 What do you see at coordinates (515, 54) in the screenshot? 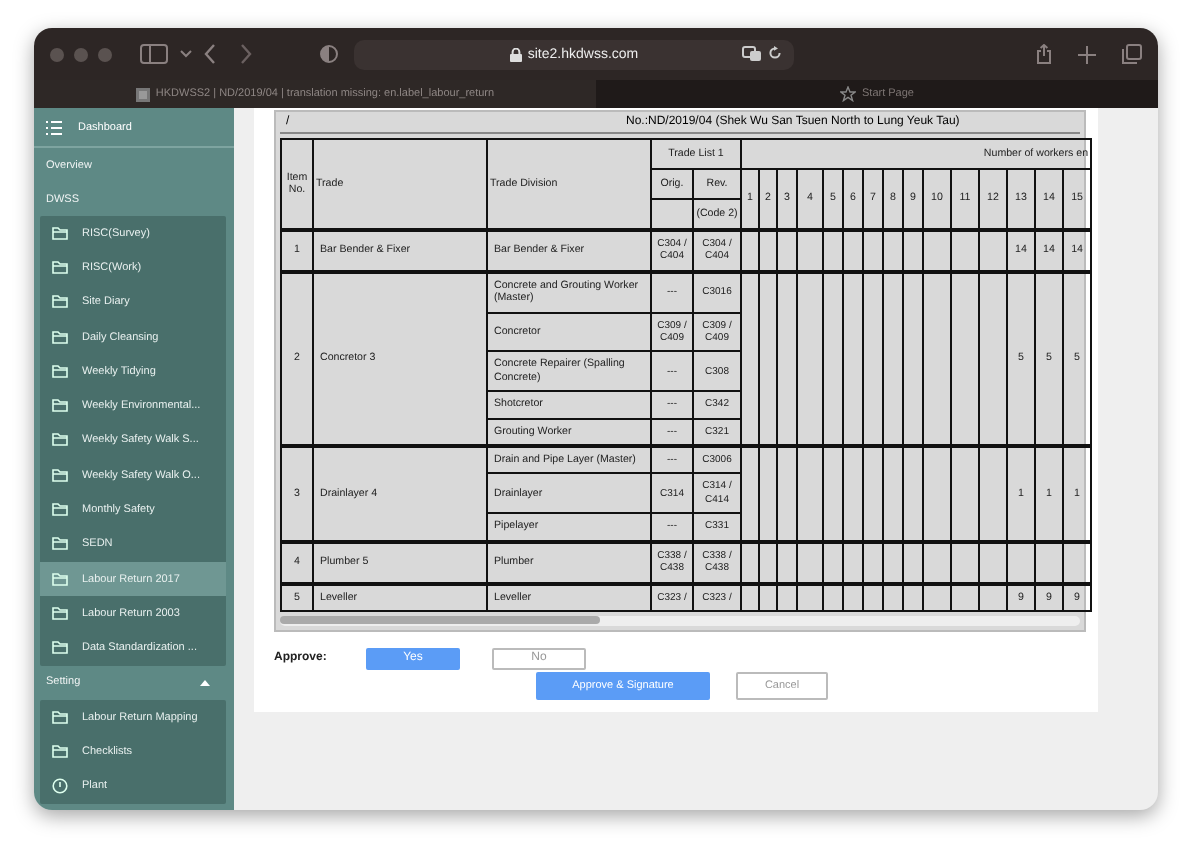
I see `lock-icon` at bounding box center [515, 54].